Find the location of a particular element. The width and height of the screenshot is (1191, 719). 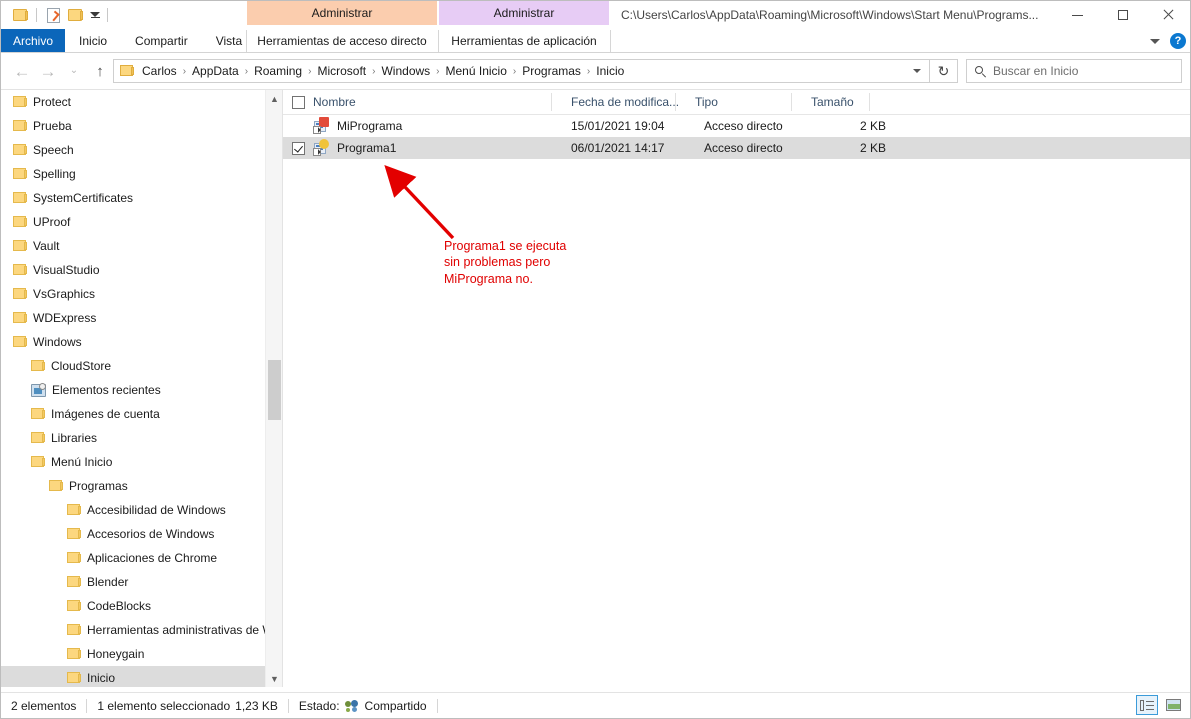

back-button: ← is located at coordinates (22, 71).